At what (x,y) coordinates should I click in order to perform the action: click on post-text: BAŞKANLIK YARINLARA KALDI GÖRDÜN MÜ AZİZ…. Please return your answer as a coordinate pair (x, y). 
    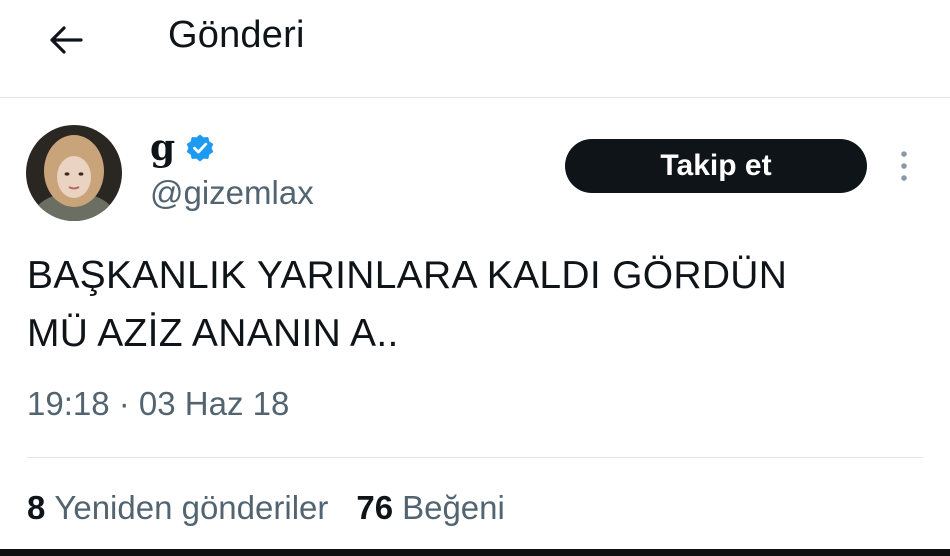
    Looking at the image, I should click on (407, 304).